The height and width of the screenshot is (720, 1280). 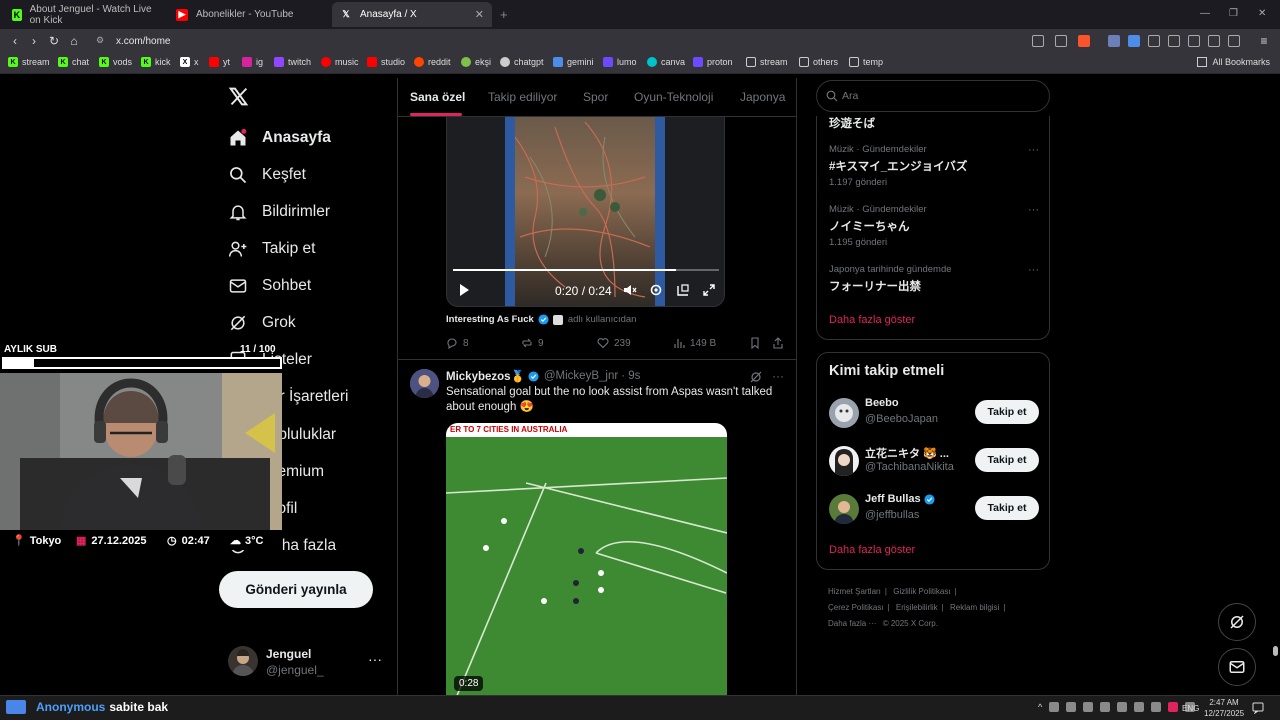 What do you see at coordinates (270, 249) in the screenshot?
I see `sidebar-item-follow: Takip et` at bounding box center [270, 249].